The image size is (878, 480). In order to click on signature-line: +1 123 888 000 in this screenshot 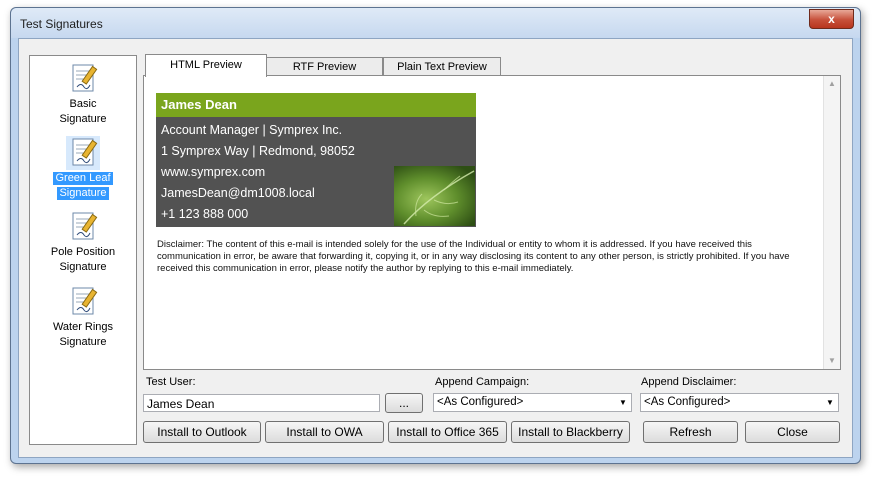, I will do `click(205, 214)`.